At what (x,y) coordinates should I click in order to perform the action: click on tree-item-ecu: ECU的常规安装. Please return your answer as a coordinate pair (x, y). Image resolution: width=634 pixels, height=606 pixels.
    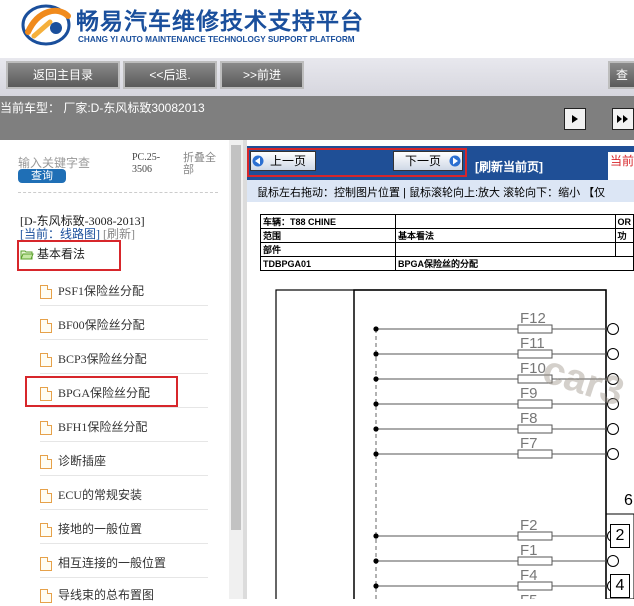
    Looking at the image, I should click on (91, 496).